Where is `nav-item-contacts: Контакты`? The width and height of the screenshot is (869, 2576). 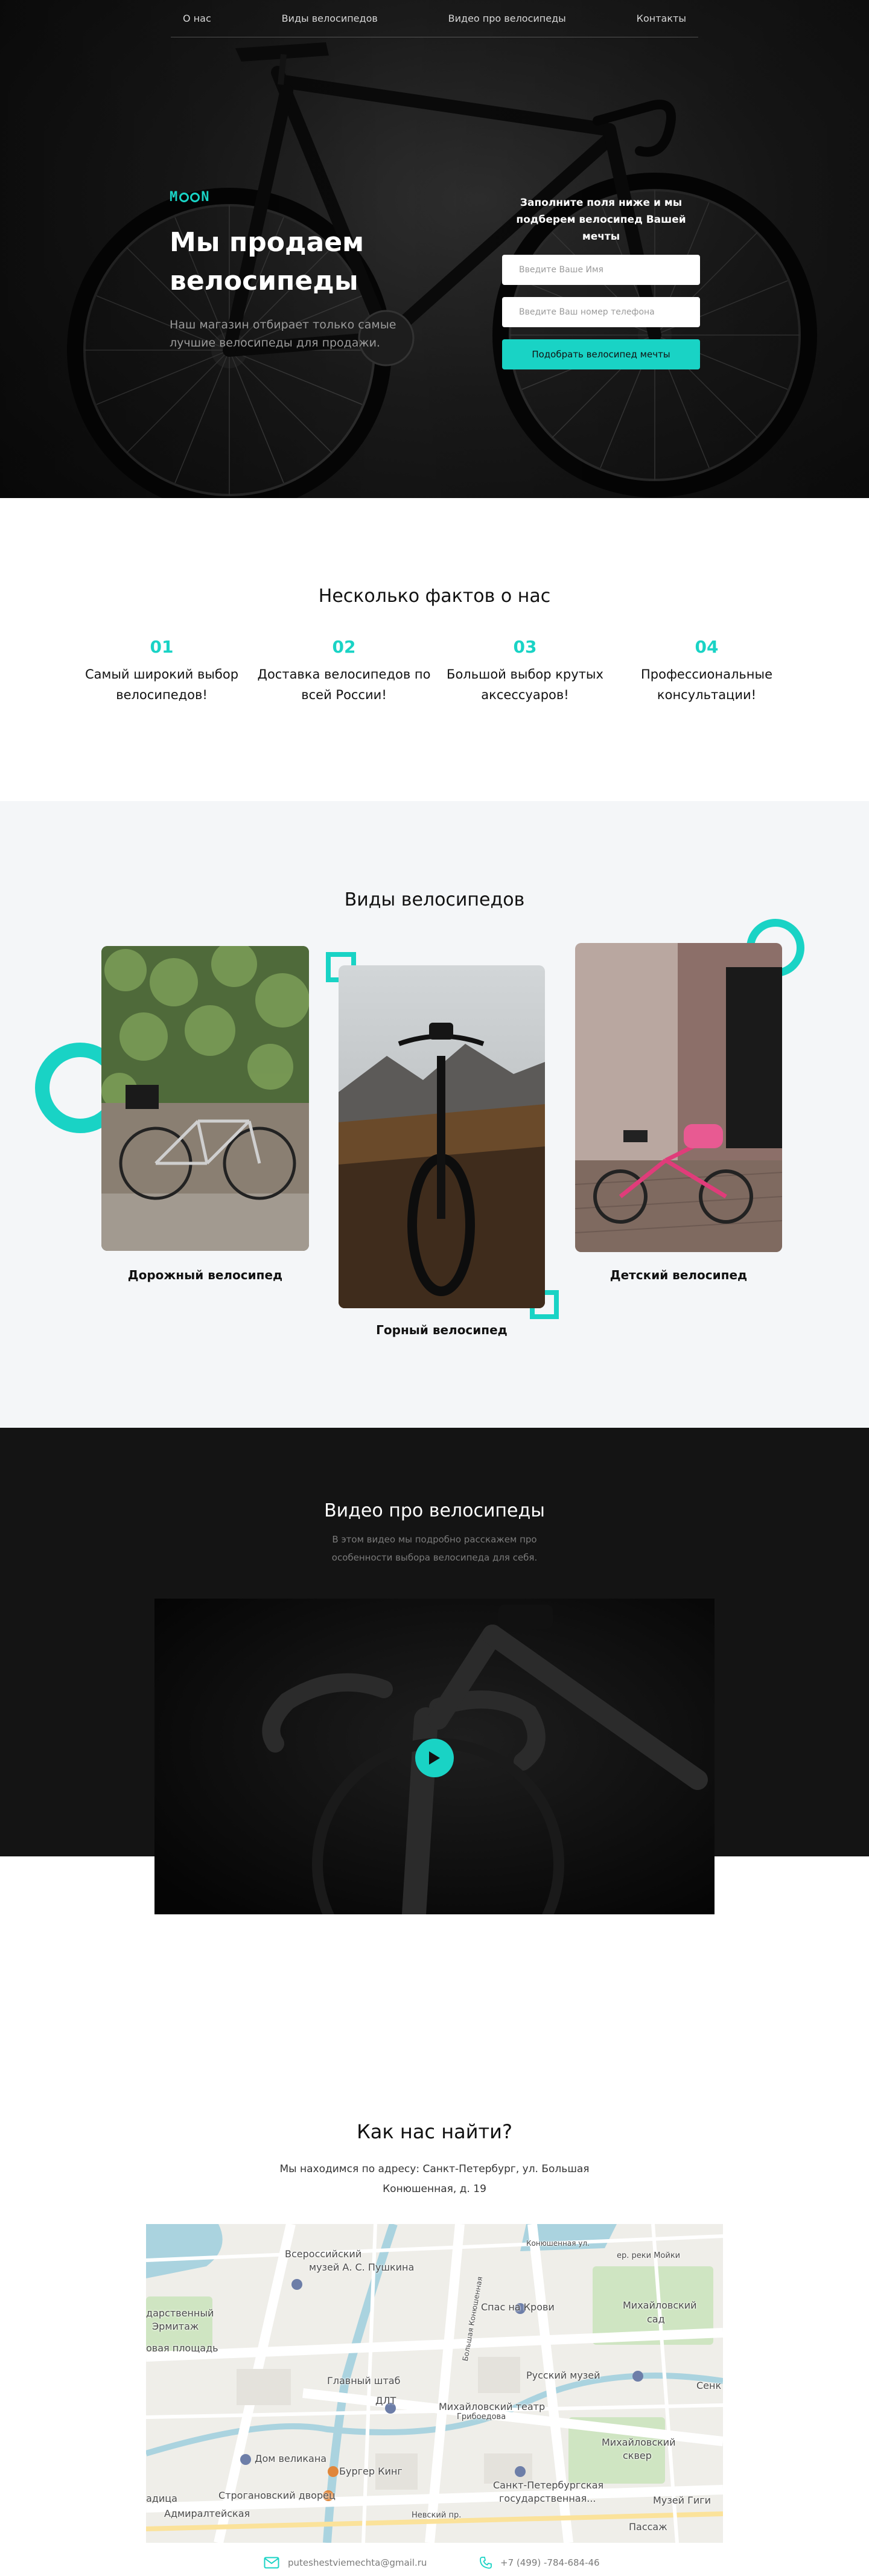 nav-item-contacts: Контакты is located at coordinates (661, 19).